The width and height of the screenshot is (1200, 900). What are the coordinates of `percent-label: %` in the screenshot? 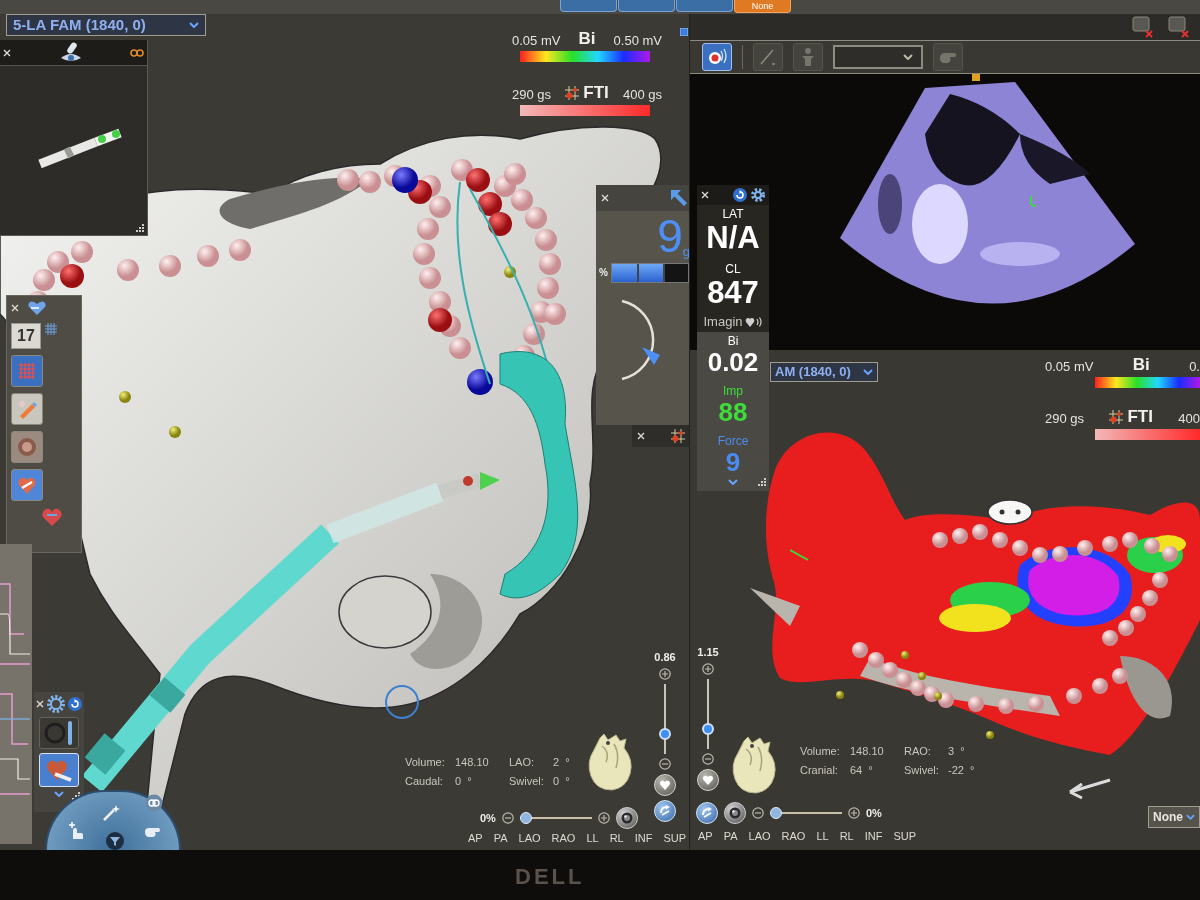 It's located at (603, 273).